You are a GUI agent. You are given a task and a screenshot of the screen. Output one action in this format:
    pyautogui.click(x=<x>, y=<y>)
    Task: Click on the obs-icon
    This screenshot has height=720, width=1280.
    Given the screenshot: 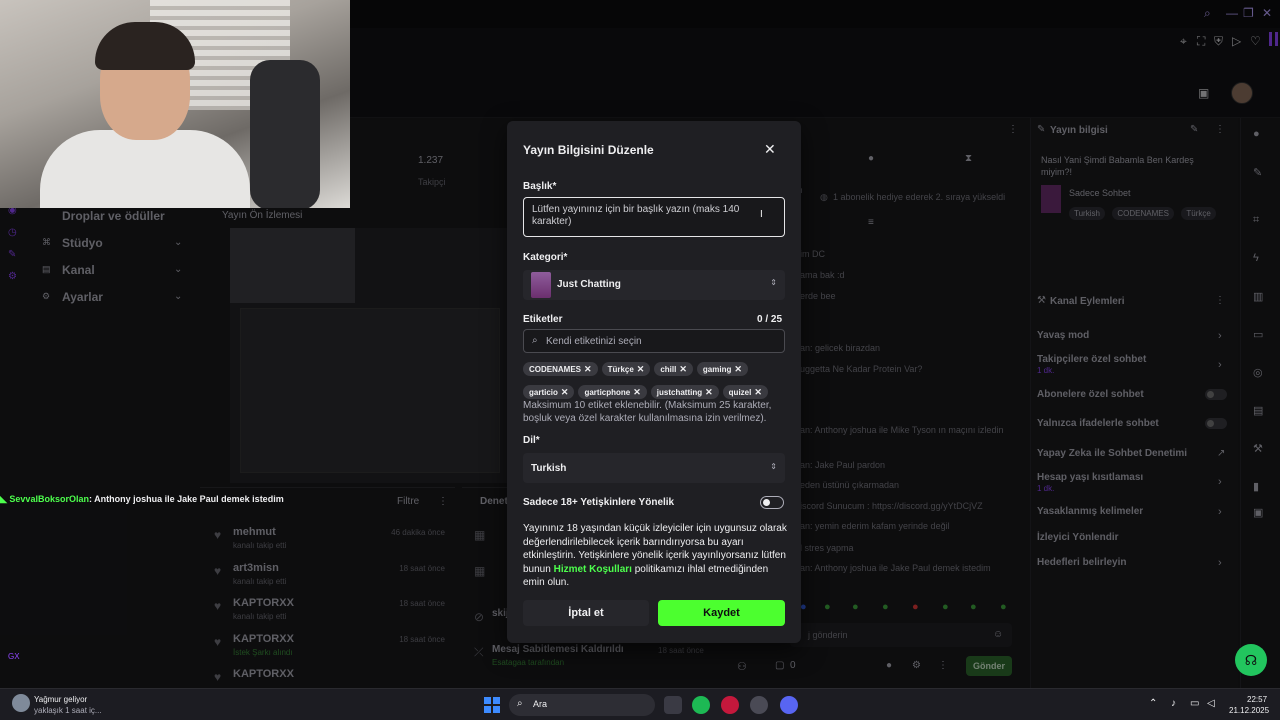 What is the action you would take?
    pyautogui.click(x=759, y=705)
    